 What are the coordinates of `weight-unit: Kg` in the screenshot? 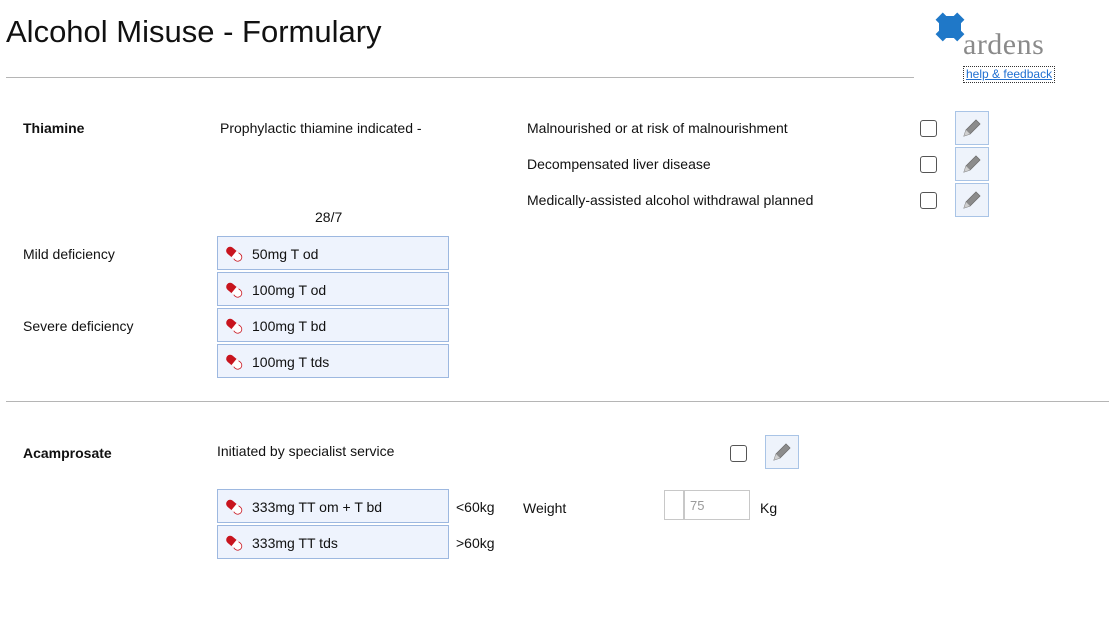 It's located at (769, 508).